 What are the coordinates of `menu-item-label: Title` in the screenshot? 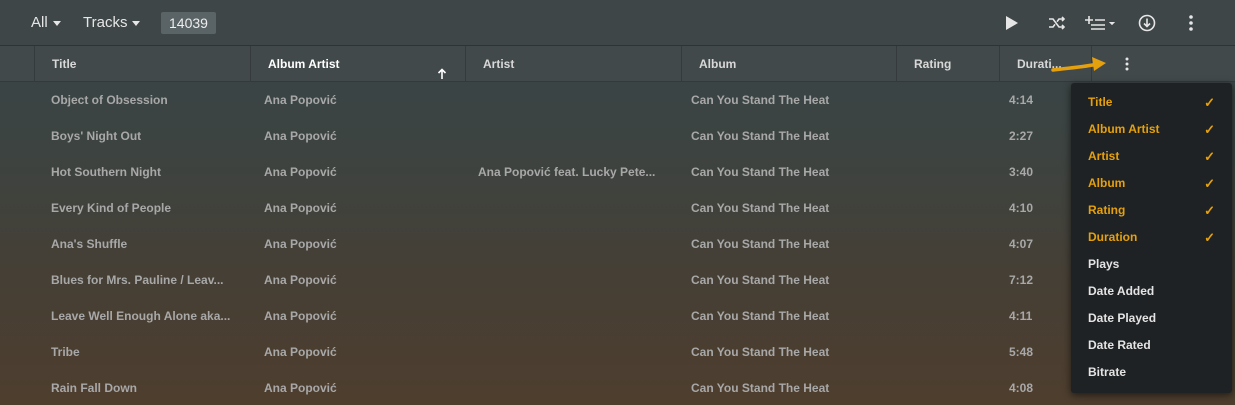 It's located at (1100, 102).